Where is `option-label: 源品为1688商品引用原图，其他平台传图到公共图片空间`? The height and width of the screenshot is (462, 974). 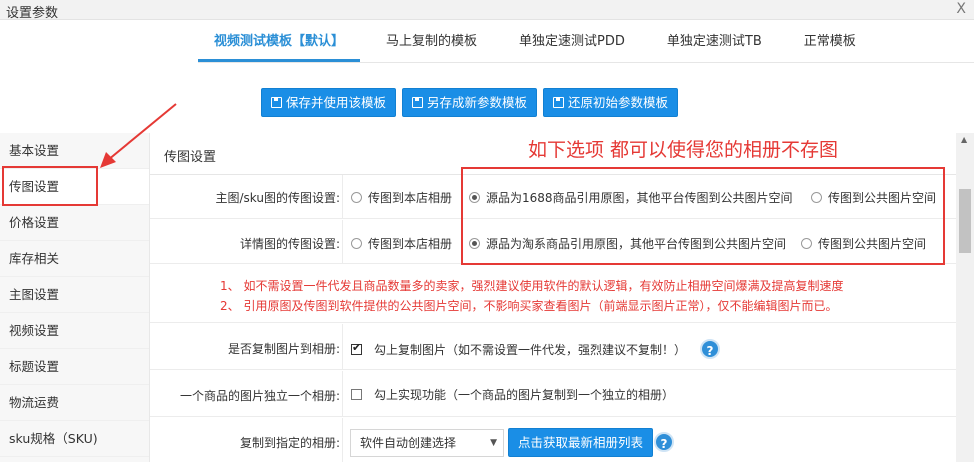 option-label: 源品为1688商品引用原图，其他平台传图到公共图片空间 is located at coordinates (639, 198).